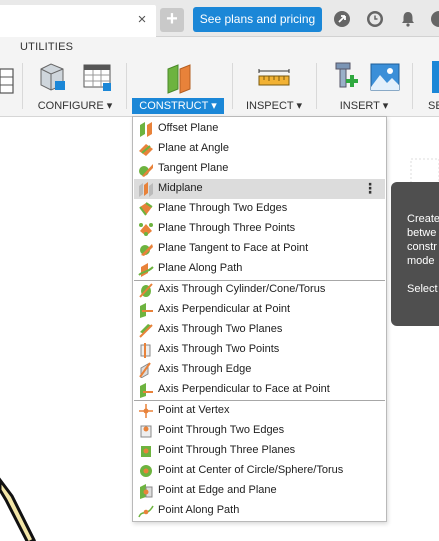 The image size is (439, 541). Describe the element at coordinates (217, 490) in the screenshot. I see `menu-item-label: Point at Edge and Plane` at that location.